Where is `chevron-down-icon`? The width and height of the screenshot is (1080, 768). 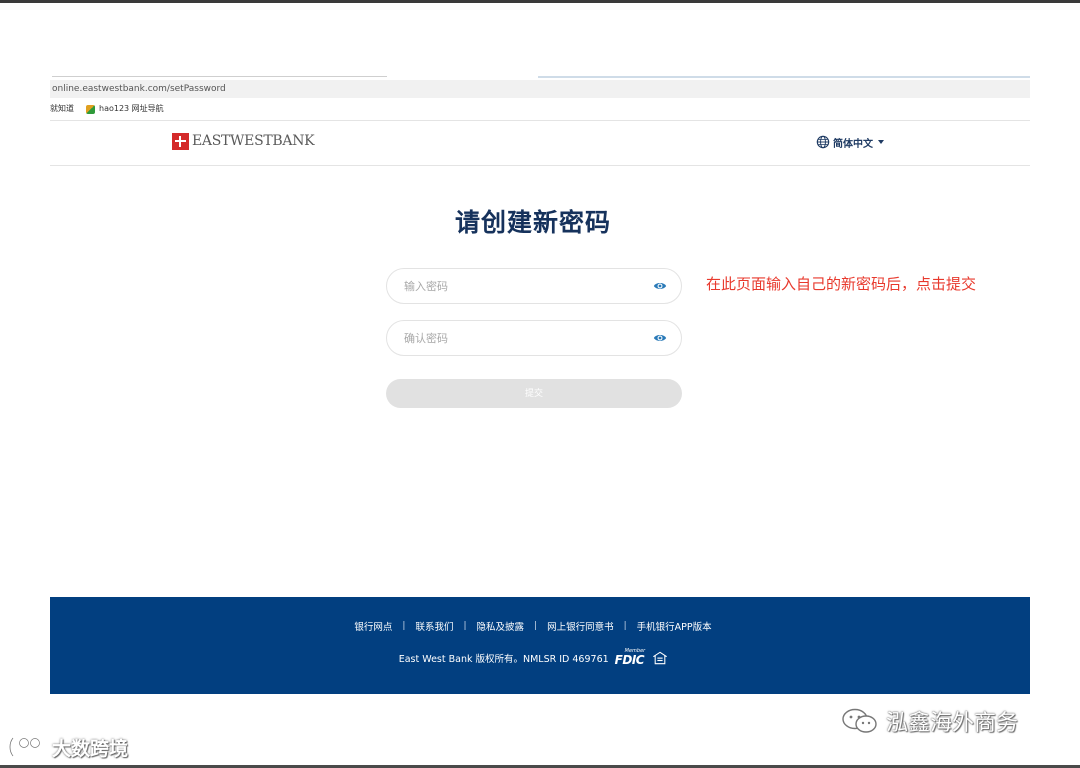 chevron-down-icon is located at coordinates (881, 142).